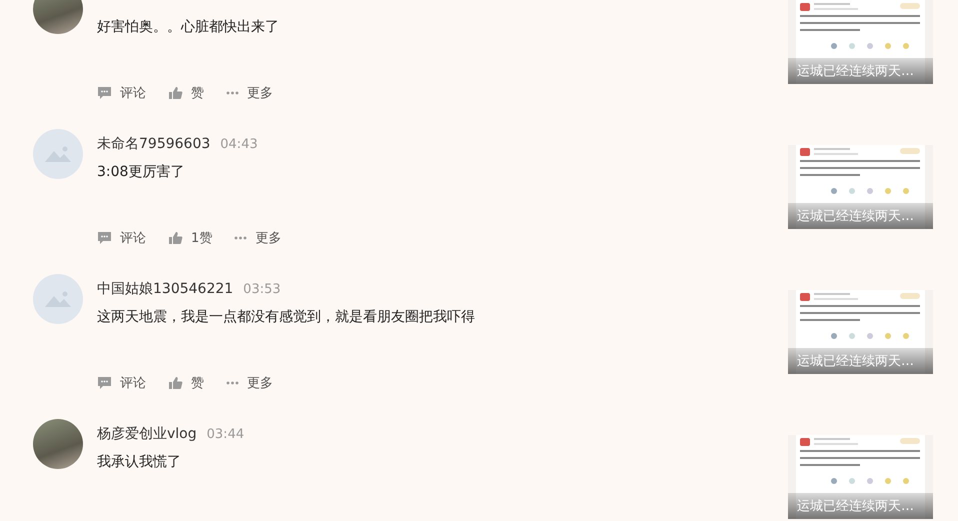 Image resolution: width=958 pixels, height=521 pixels. Describe the element at coordinates (58, 444) in the screenshot. I see `avatar-photo` at that location.